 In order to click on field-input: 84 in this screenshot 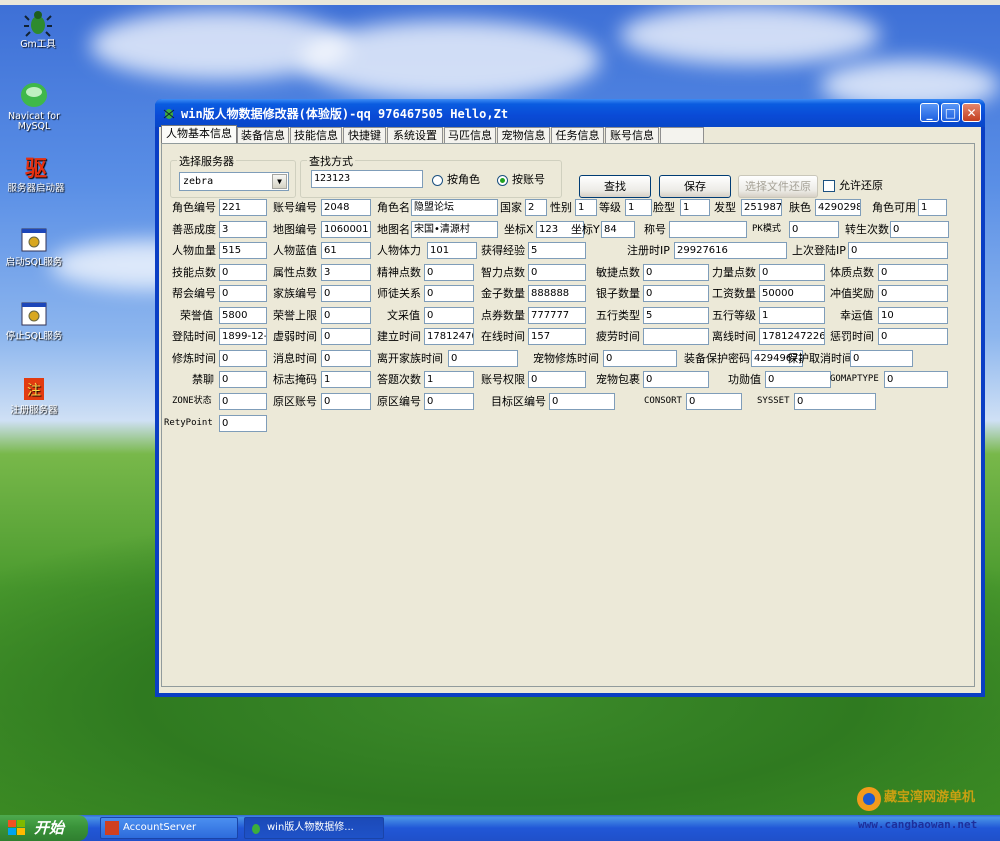, I will do `click(618, 229)`.